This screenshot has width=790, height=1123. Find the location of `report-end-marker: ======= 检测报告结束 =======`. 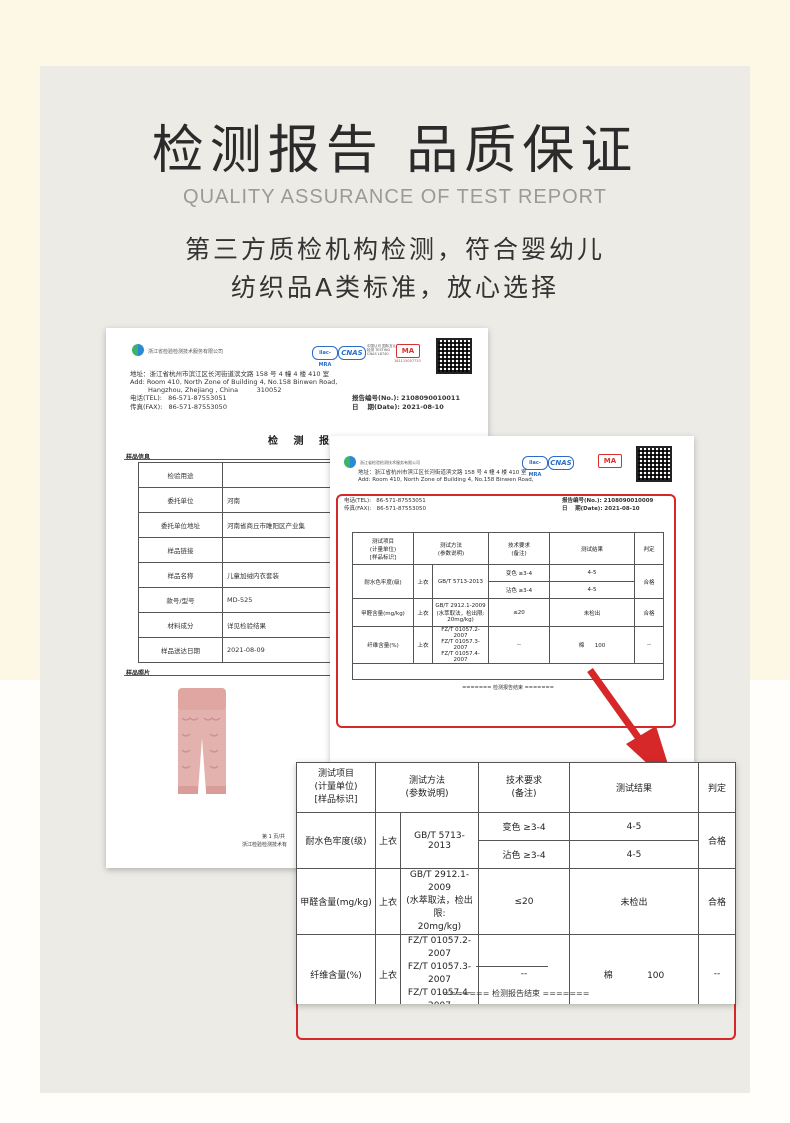

report-end-marker: ======= 检测报告结束 ======= is located at coordinates (516, 993).